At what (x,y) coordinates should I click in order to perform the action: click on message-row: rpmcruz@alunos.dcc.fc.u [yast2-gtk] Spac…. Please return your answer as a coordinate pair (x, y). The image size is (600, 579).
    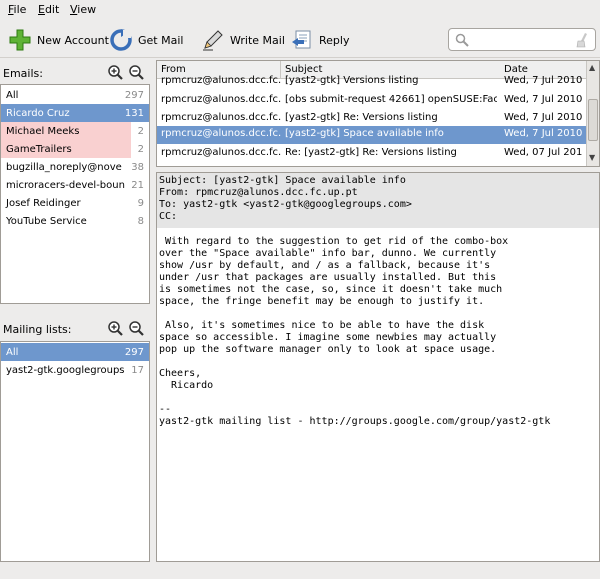
    Looking at the image, I should click on (372, 135).